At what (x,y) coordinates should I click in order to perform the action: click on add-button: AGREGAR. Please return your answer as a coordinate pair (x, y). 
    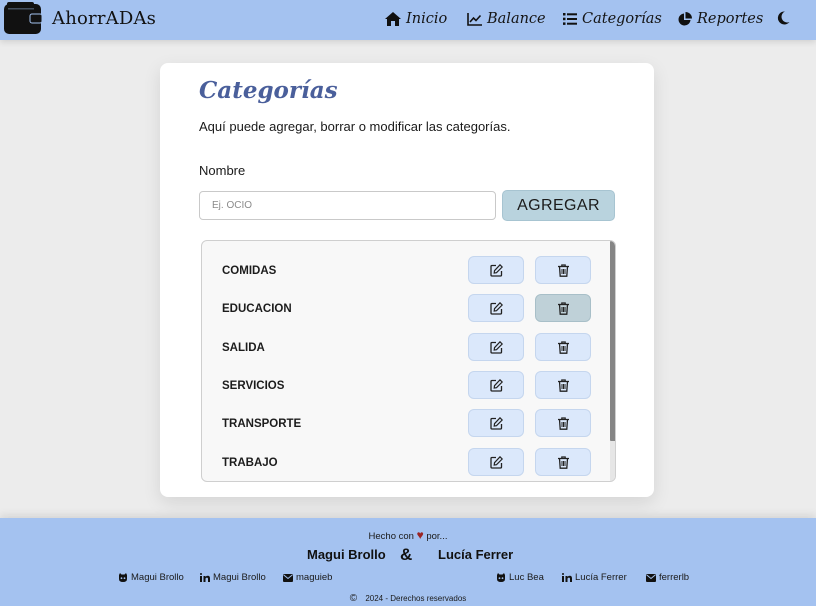
    Looking at the image, I should click on (558, 205).